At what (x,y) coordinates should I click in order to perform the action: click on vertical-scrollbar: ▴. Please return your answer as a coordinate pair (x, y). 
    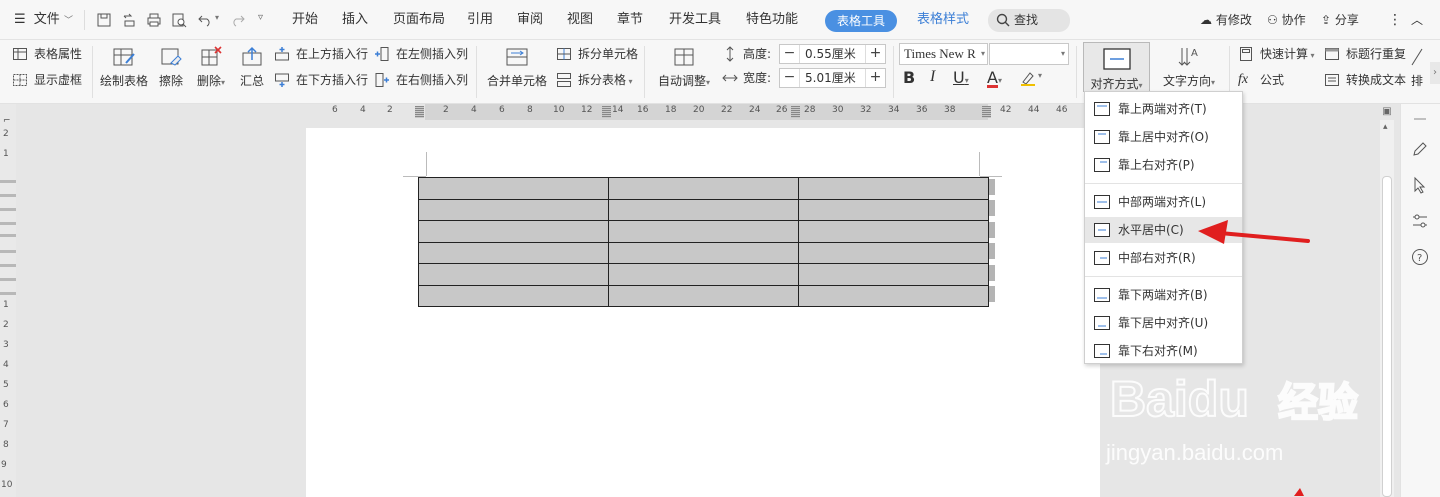
    Looking at the image, I should click on (1387, 308).